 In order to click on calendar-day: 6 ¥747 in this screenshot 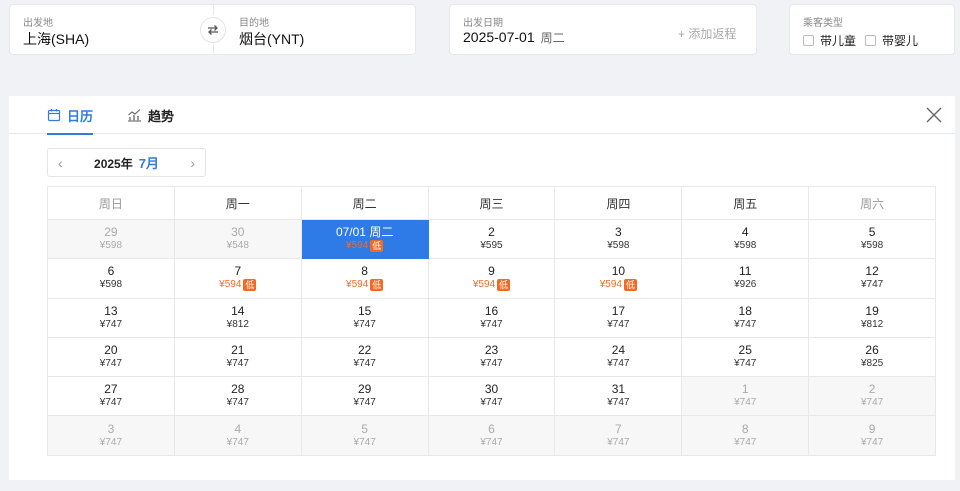, I will do `click(492, 436)`.